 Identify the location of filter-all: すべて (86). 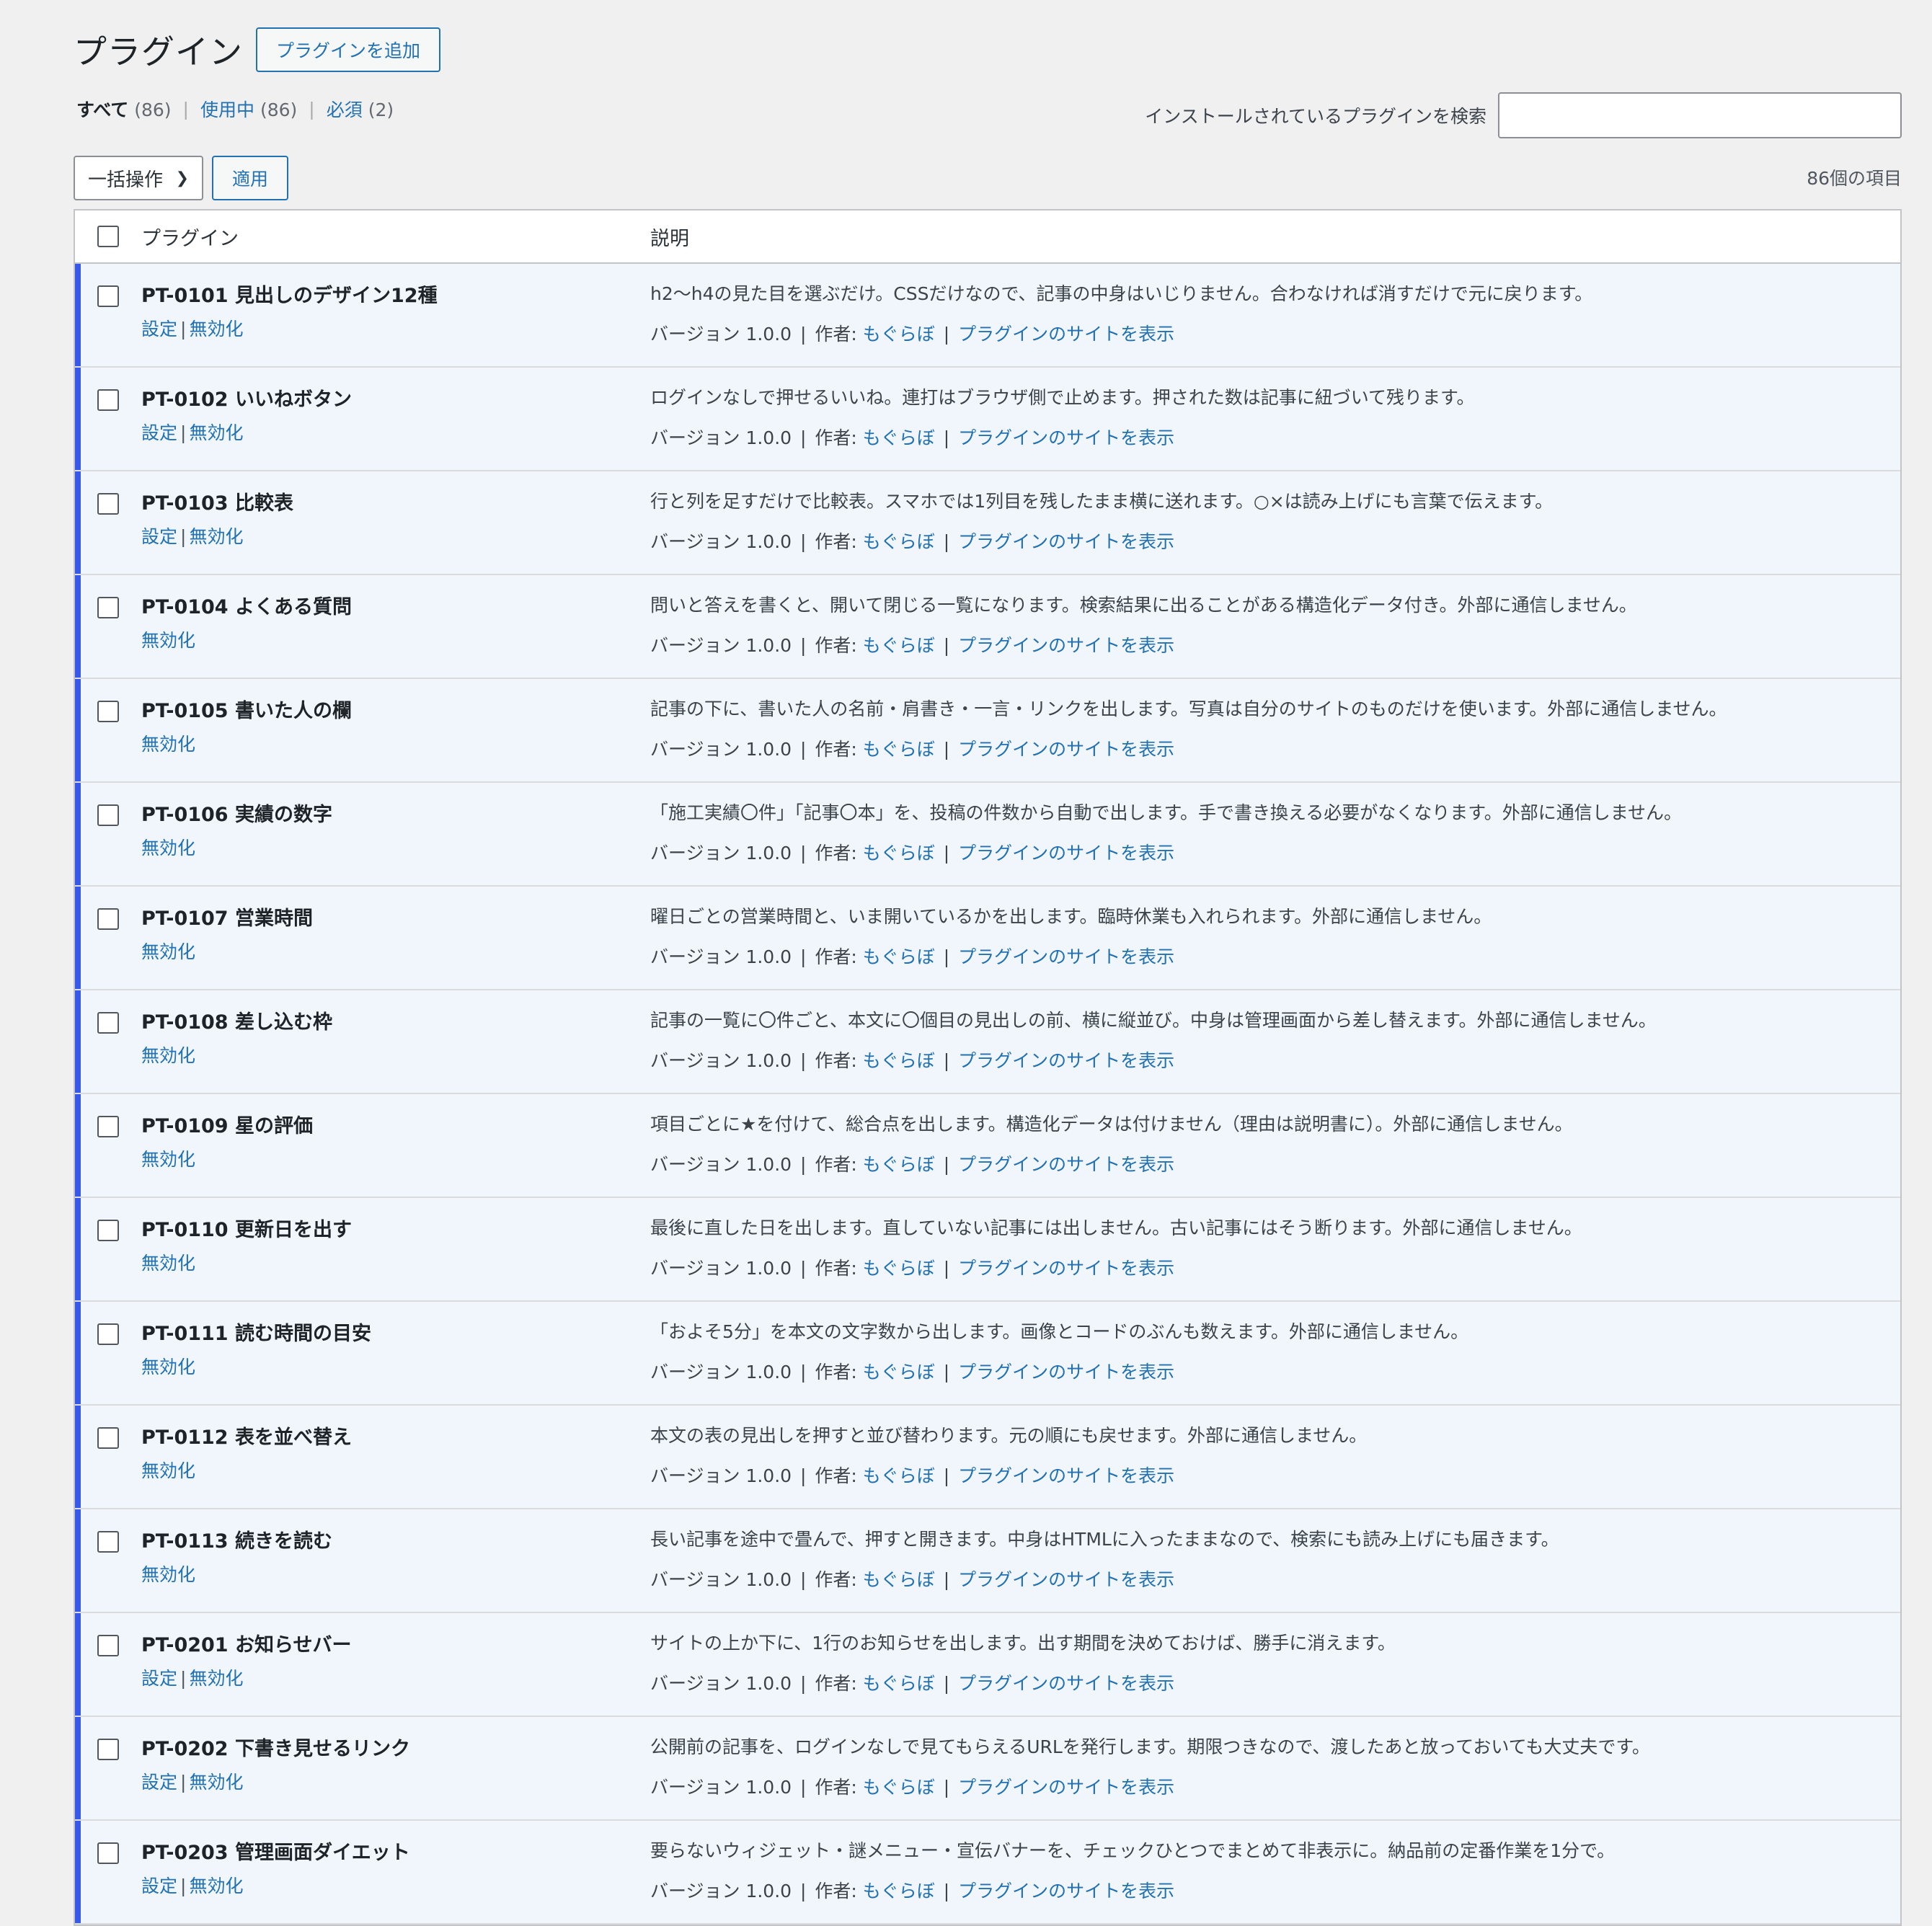
(124, 109).